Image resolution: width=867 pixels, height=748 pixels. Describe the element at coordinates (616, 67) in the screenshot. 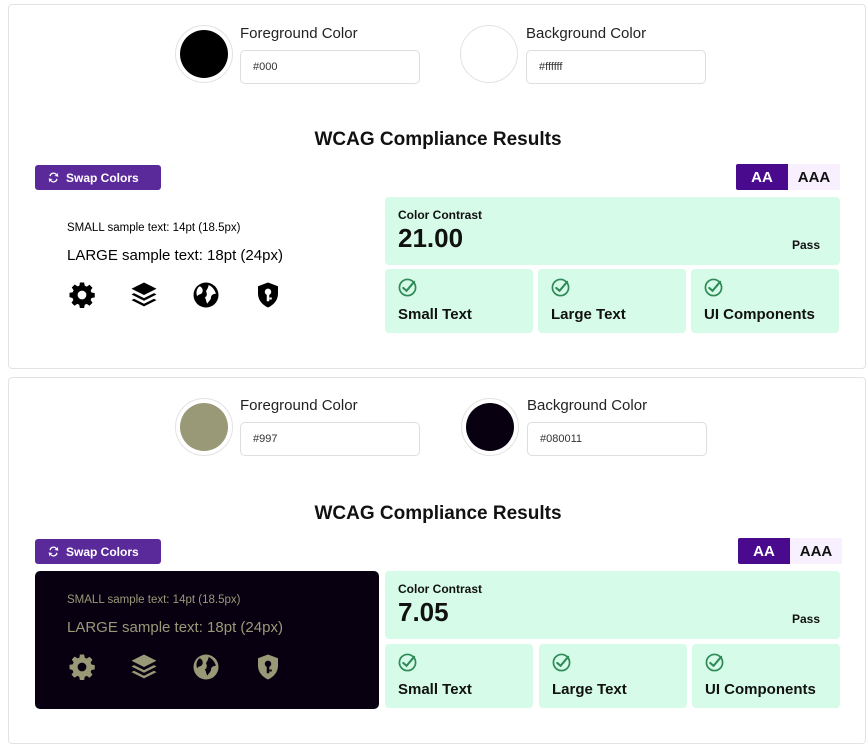

I see `background-color-input: #ffffff` at that location.